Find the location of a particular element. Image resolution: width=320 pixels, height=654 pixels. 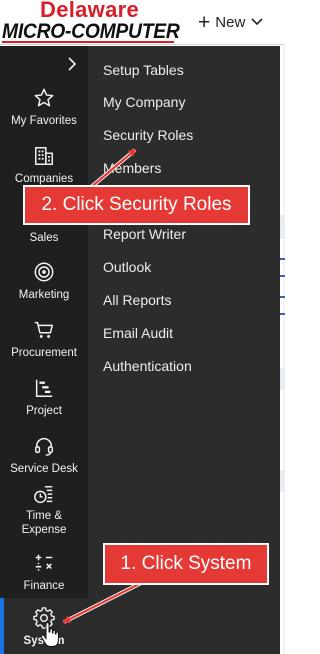

project-icon is located at coordinates (44, 388).